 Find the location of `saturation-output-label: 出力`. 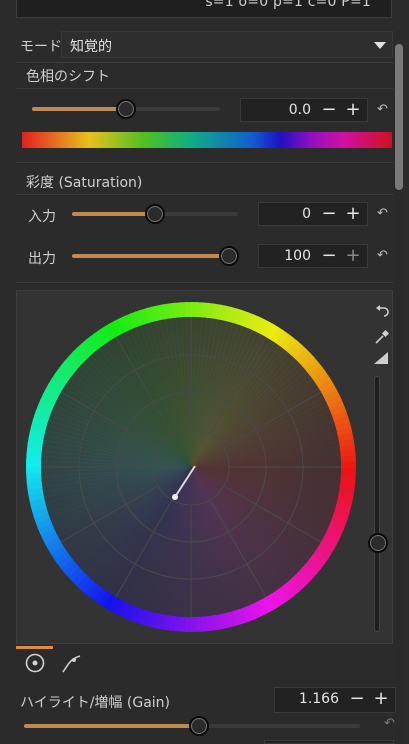

saturation-output-label: 出力 is located at coordinates (42, 259).